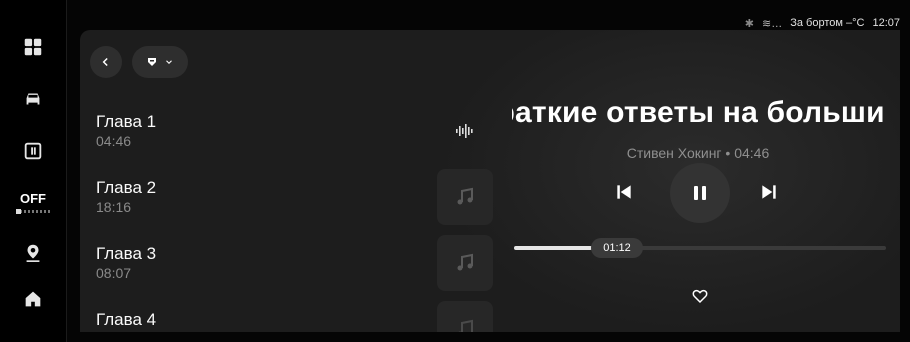  I want to click on previous-button, so click(624, 192).